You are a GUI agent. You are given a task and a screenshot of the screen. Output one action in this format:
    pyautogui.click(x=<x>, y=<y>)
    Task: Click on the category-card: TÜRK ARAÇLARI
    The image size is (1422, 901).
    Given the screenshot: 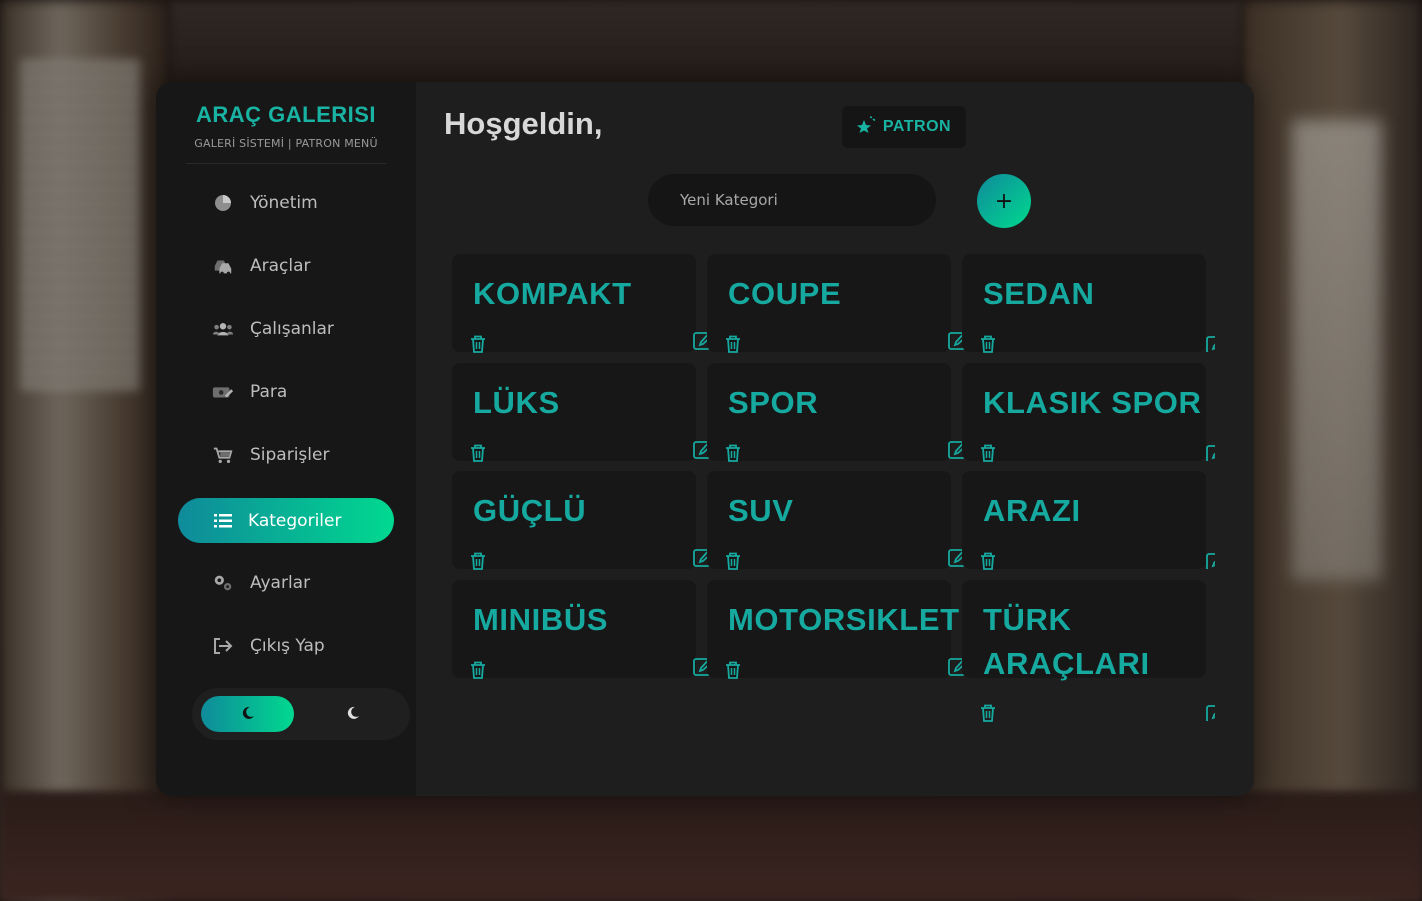 What is the action you would take?
    pyautogui.click(x=1088, y=651)
    